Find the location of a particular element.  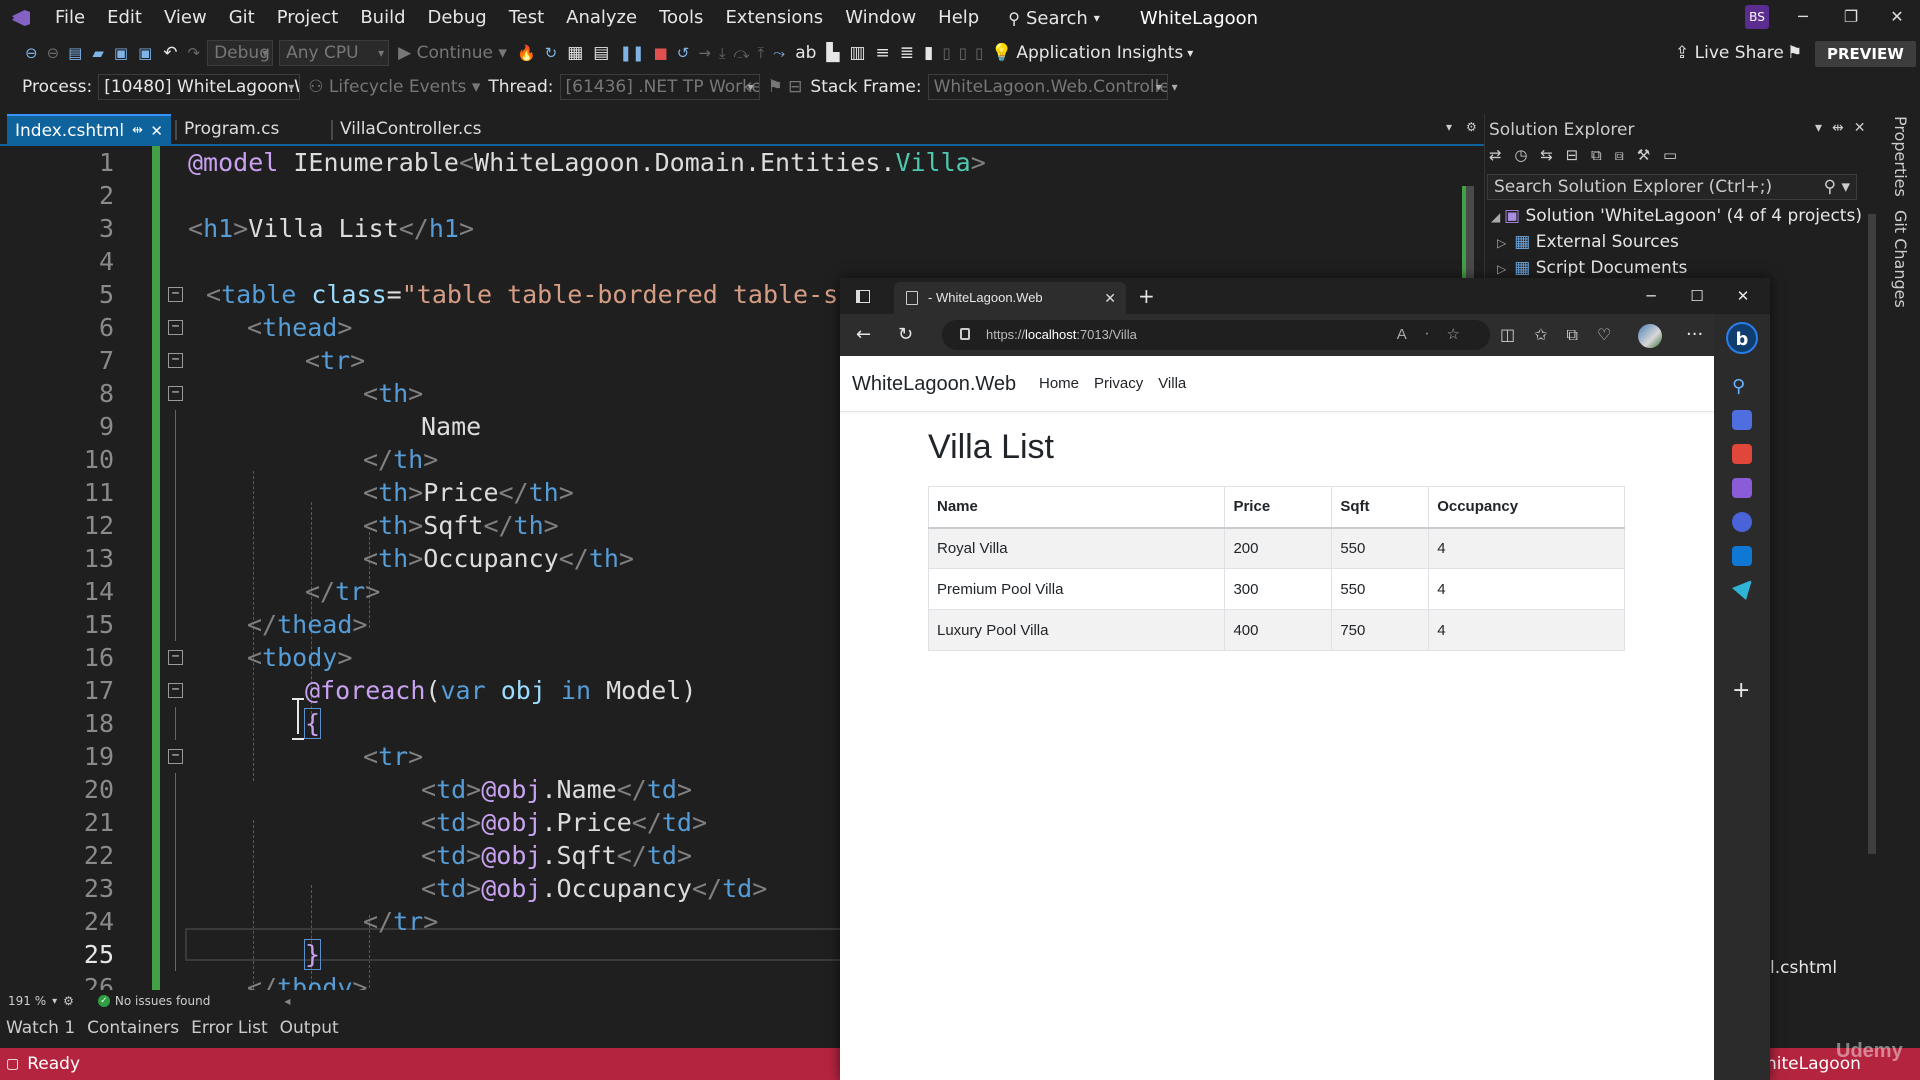

lifecycle-events-button: ⚇ Lifecycle Events ▾ is located at coordinates (394, 87).